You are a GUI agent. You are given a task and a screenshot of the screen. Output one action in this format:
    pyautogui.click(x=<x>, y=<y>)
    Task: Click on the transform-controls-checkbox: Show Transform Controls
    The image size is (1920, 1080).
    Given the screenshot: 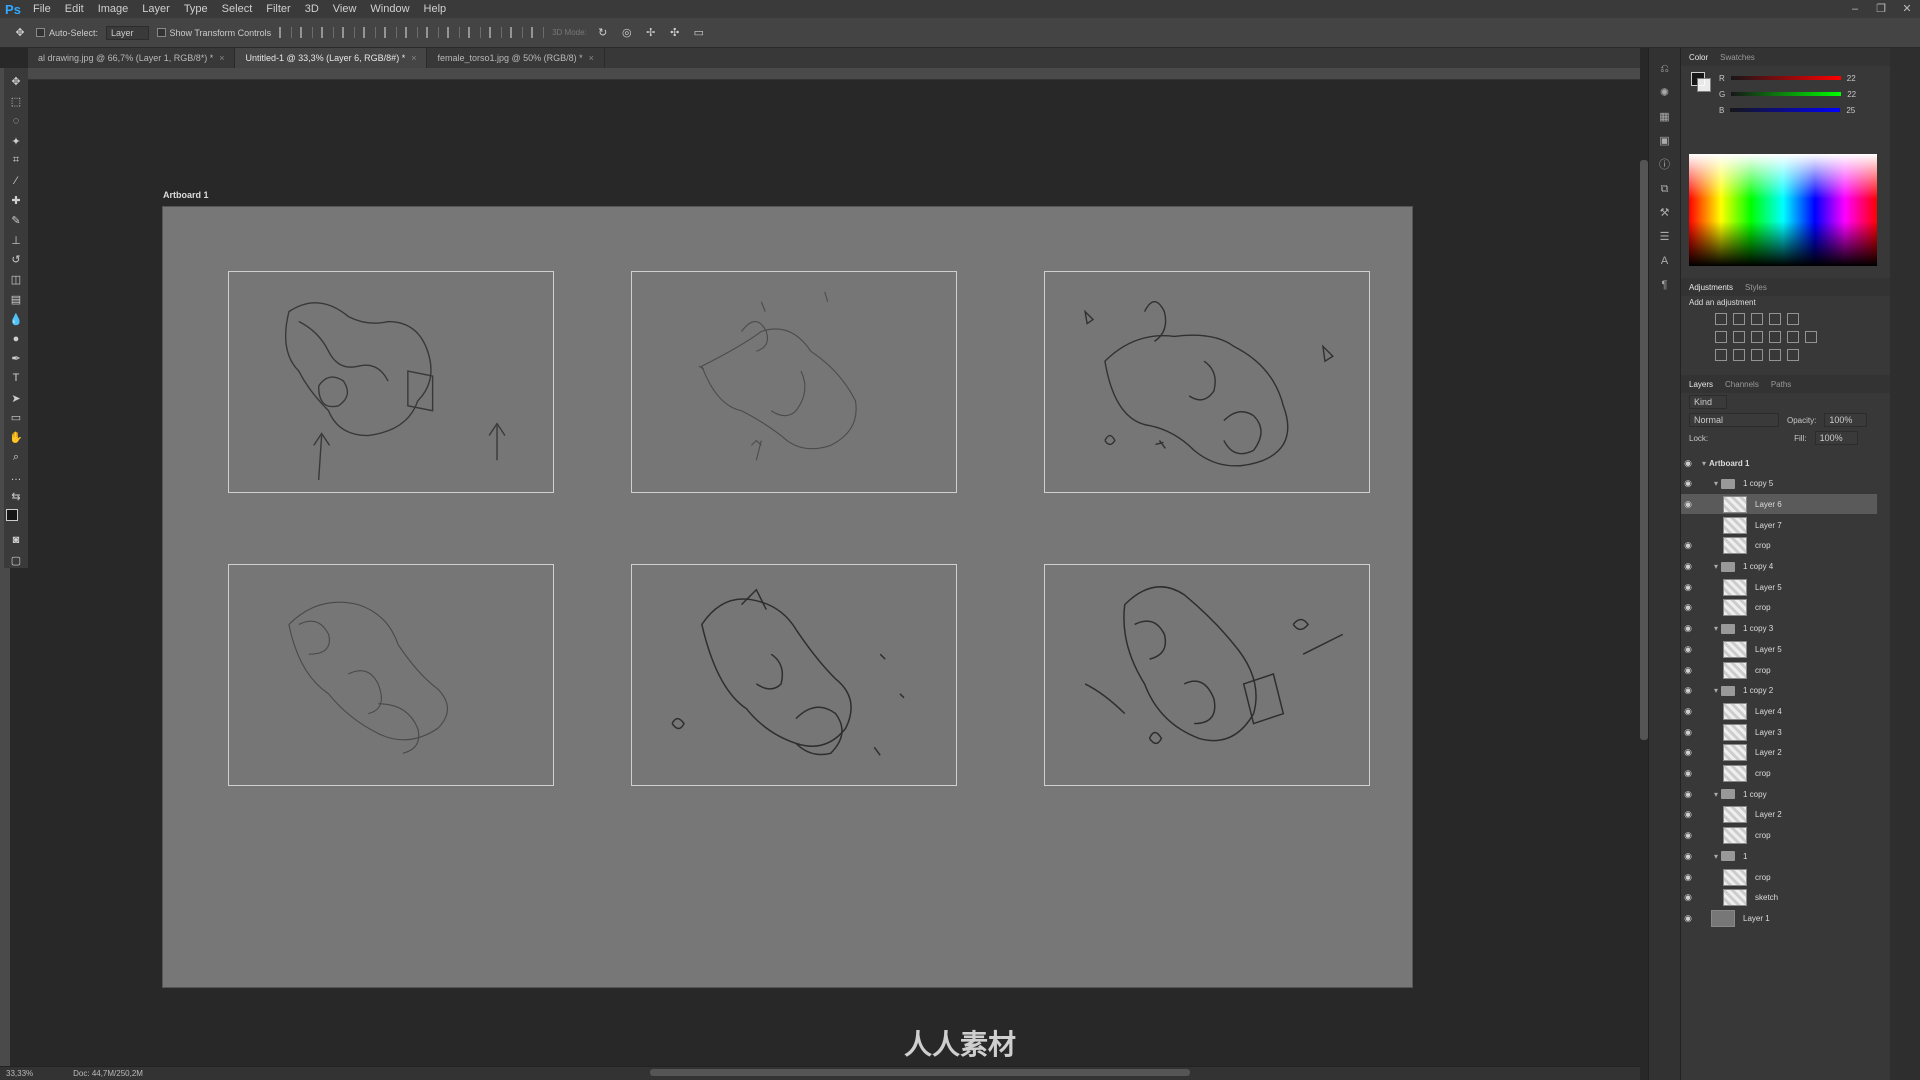 What is the action you would take?
    pyautogui.click(x=213, y=33)
    